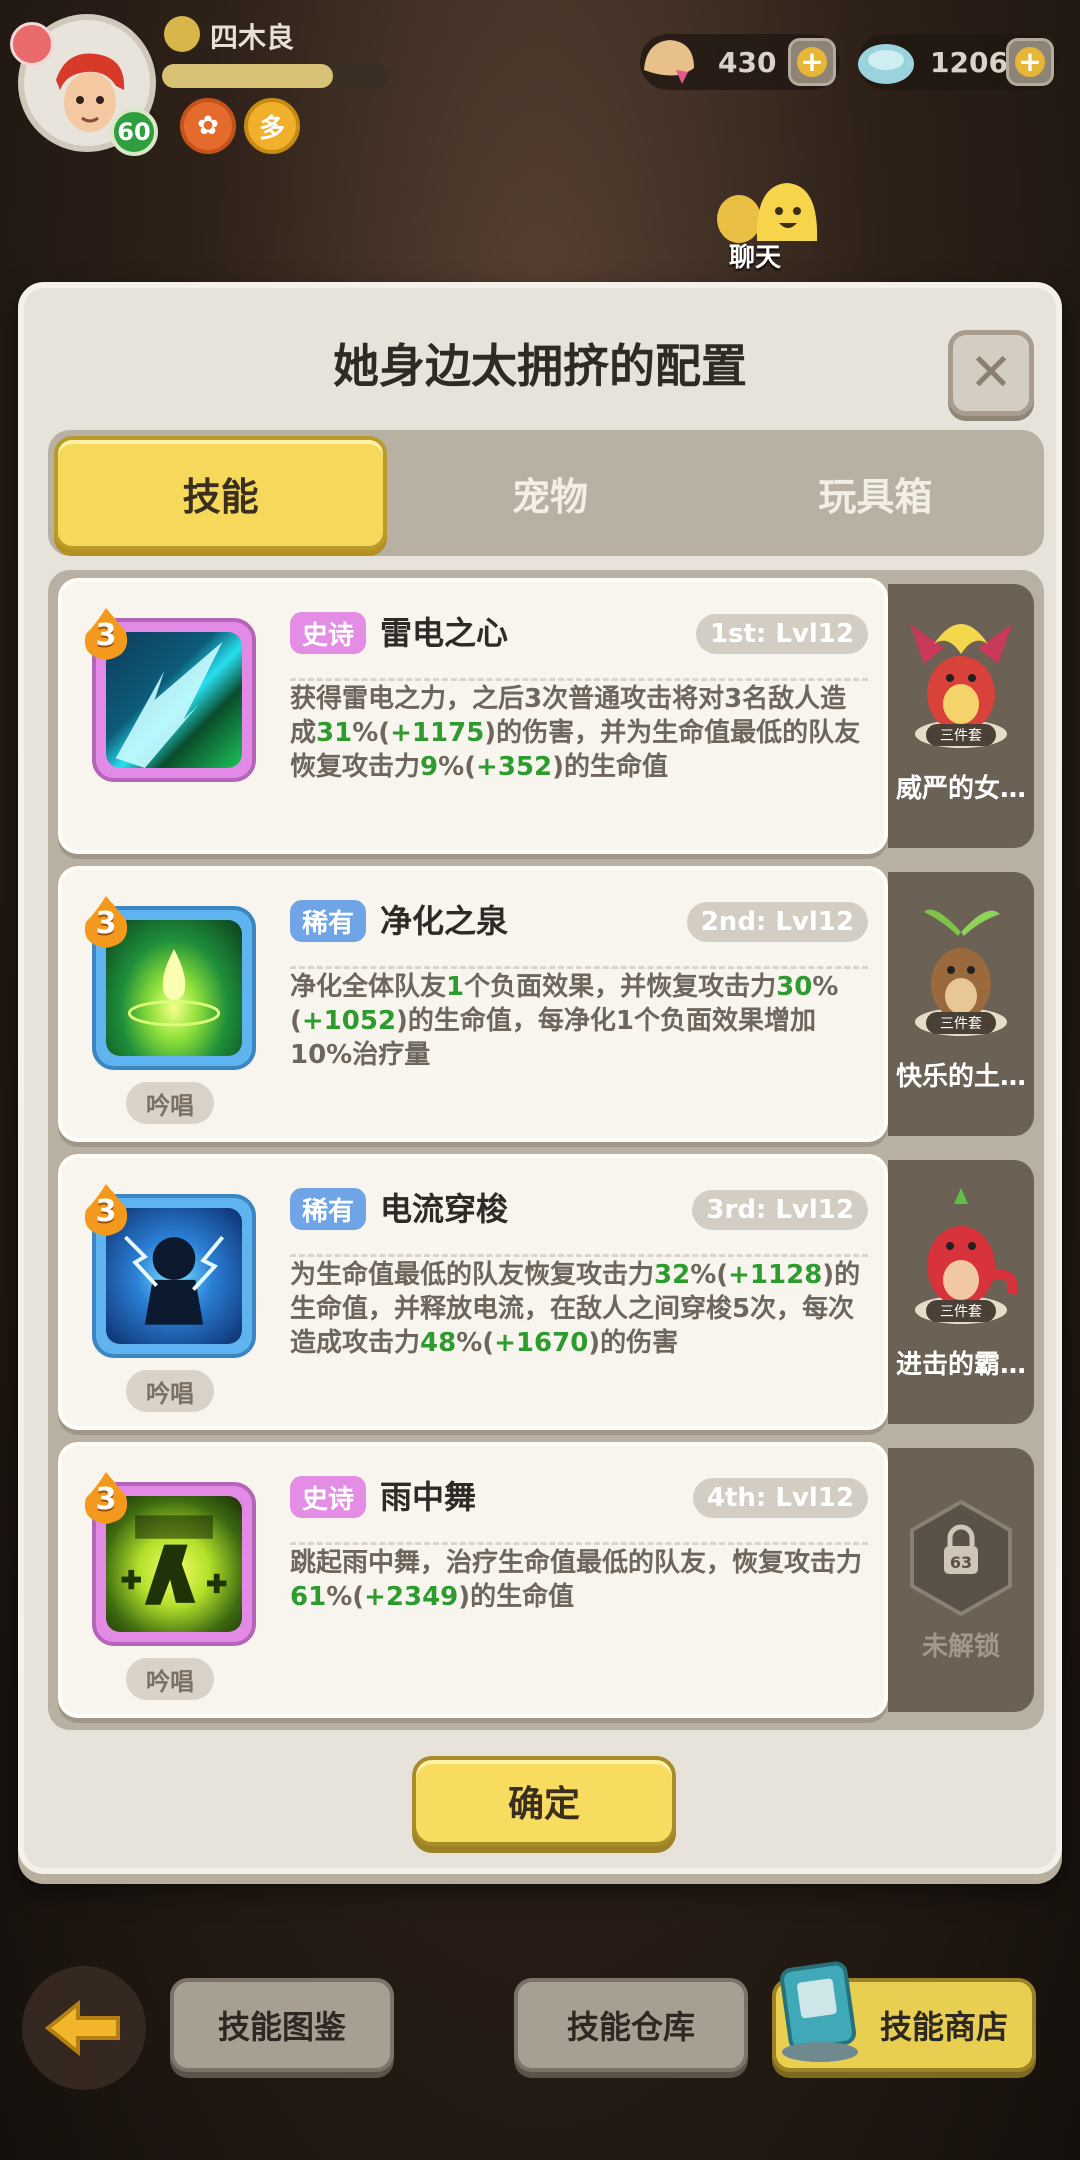 The image size is (1080, 2160). I want to click on back-arrow-icon, so click(82, 2028).